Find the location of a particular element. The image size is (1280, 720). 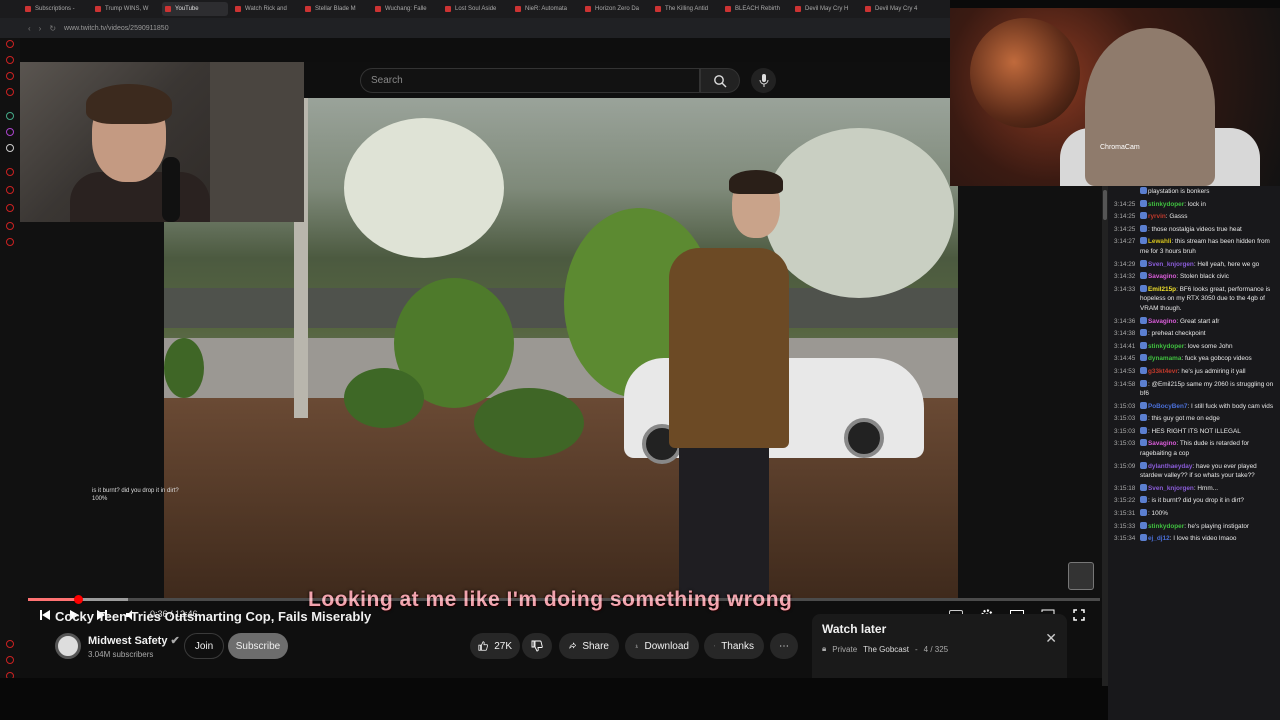

search-icon is located at coordinates (720, 80).